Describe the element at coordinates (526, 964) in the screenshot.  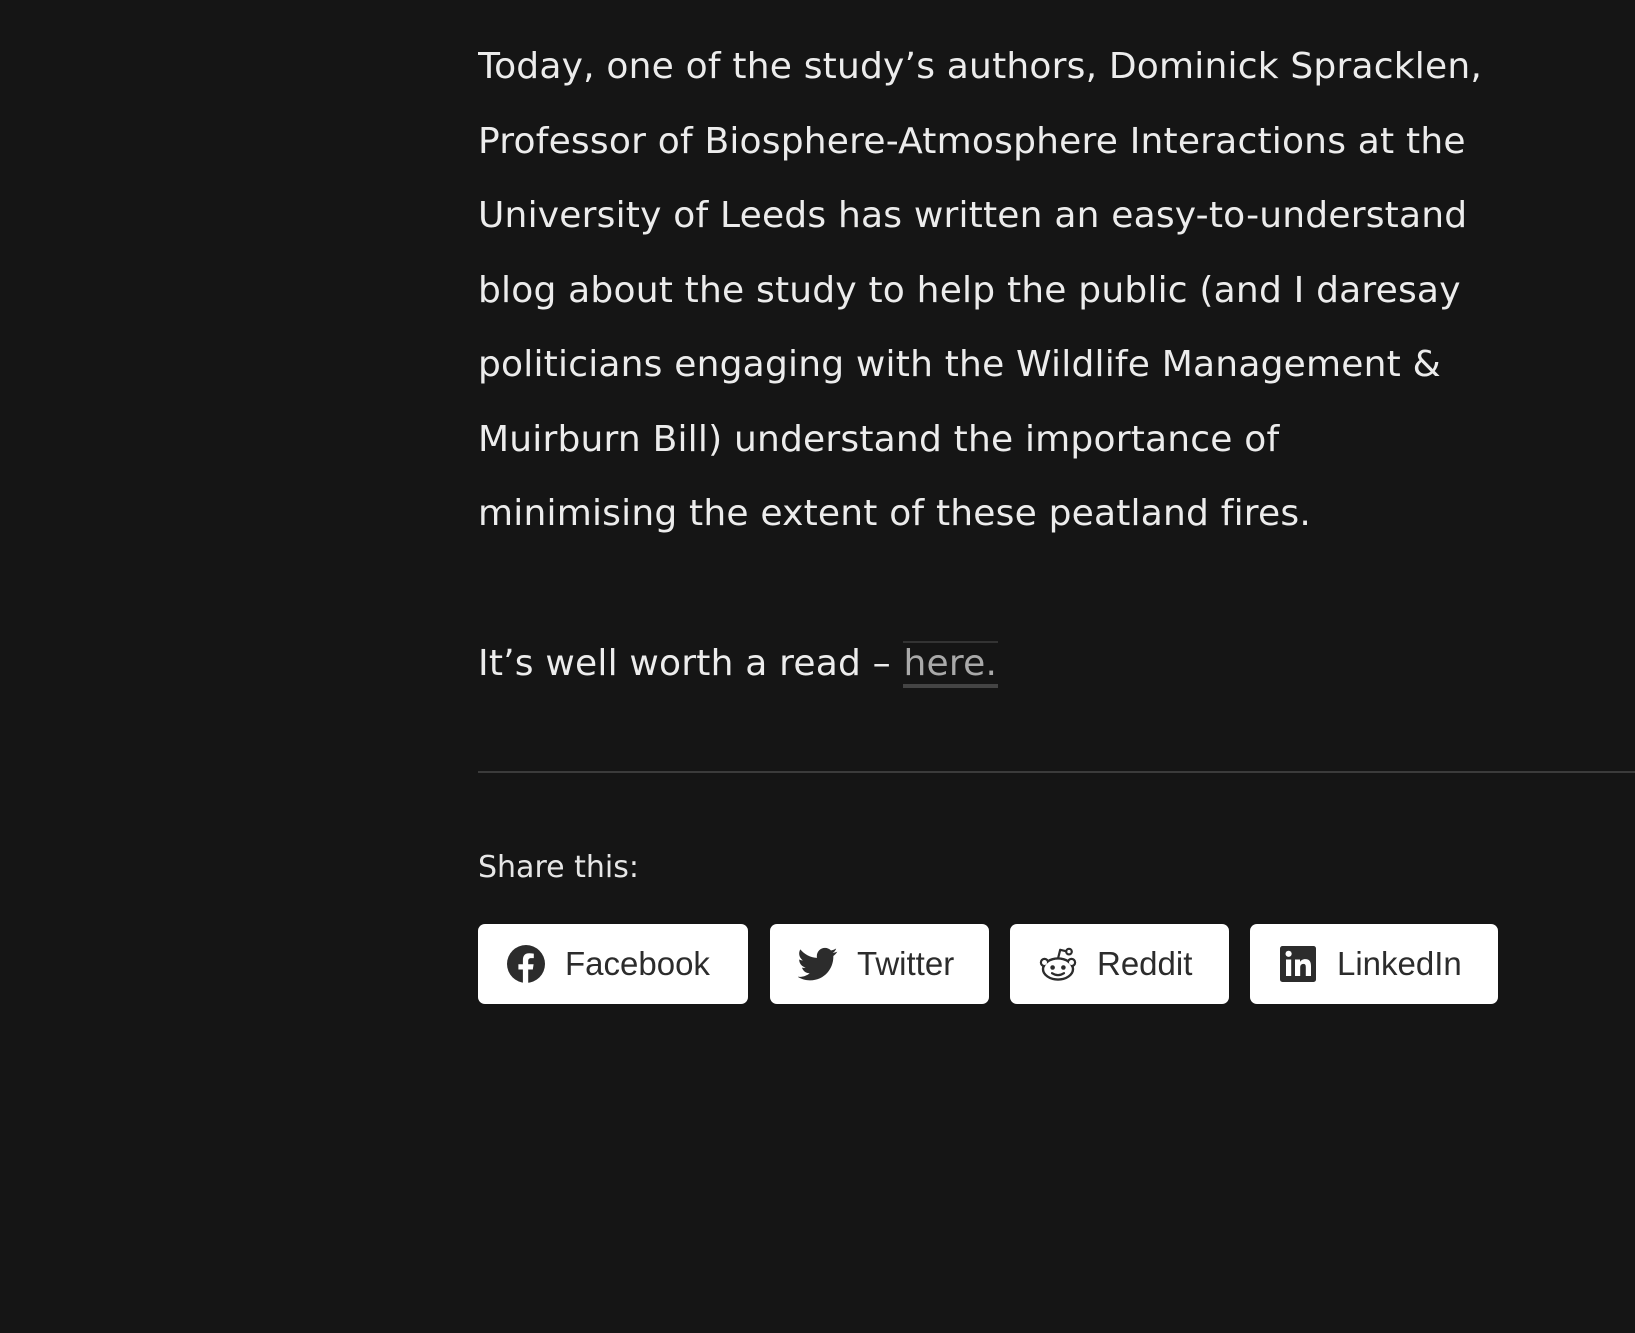
I see `facebook-icon` at that location.